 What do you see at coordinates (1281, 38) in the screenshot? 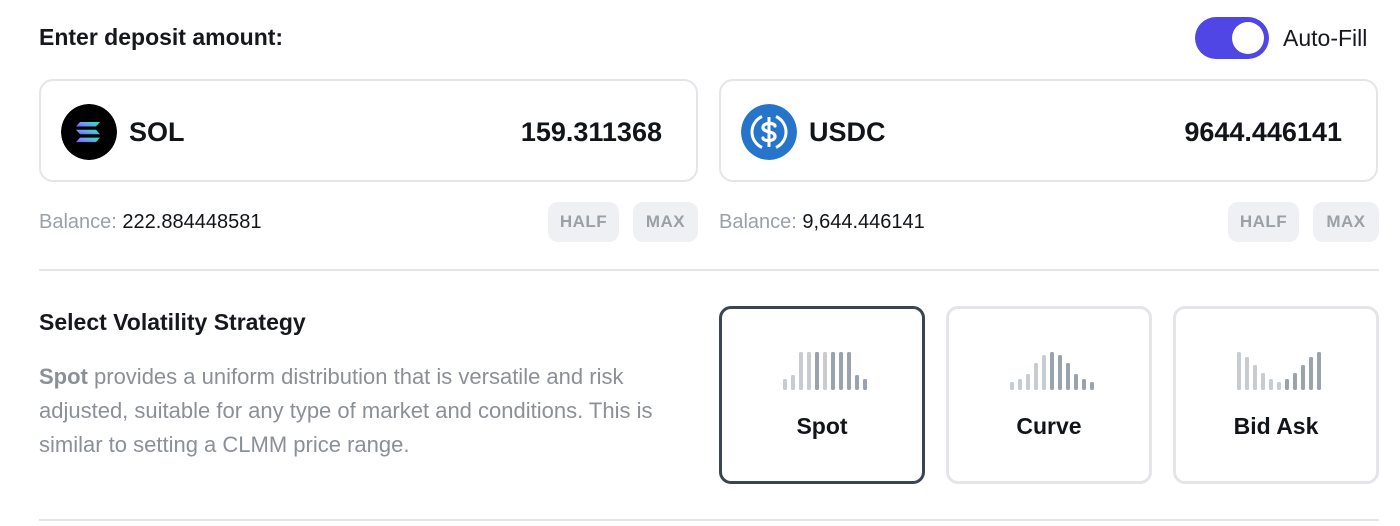
I see `auto-fill-control: Auto-Fill` at bounding box center [1281, 38].